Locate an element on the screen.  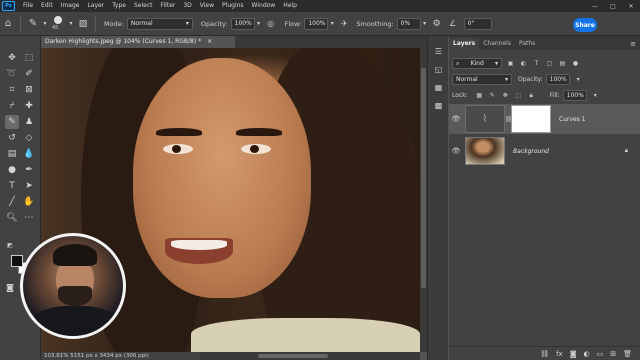
layer-row-curves: 👁︎ ⌇ ⛓︎ Curves 1 is located at coordinates (544, 119).